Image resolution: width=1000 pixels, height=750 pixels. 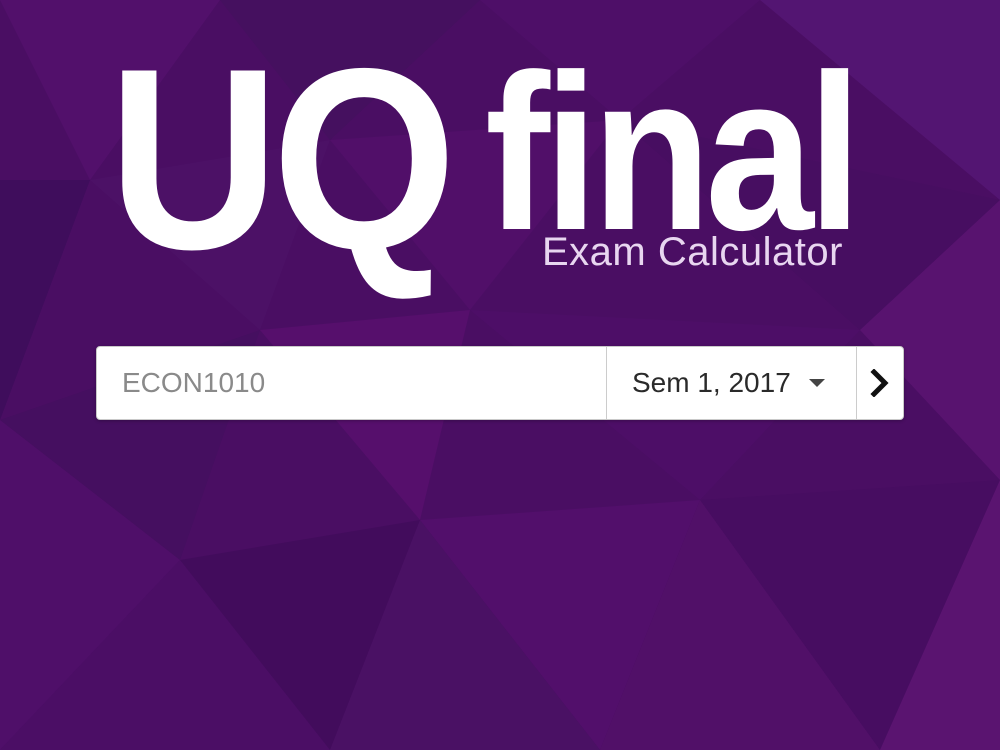 What do you see at coordinates (692, 252) in the screenshot?
I see `page-subtitle: Exam Calculator` at bounding box center [692, 252].